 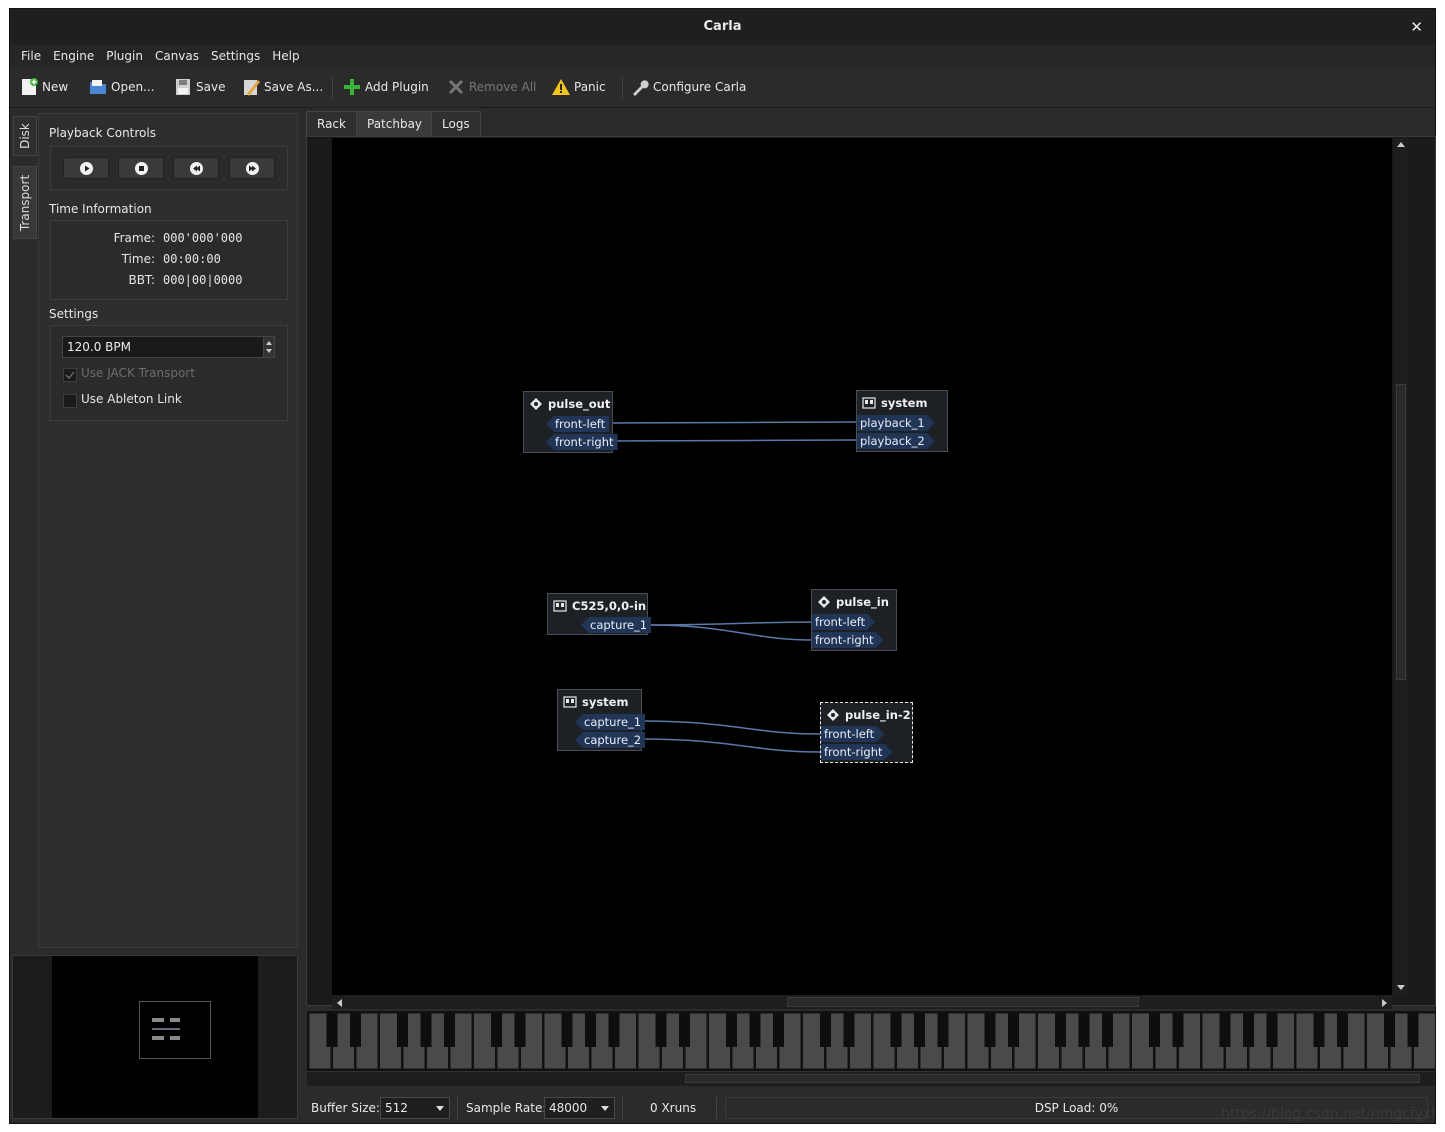 What do you see at coordinates (196, 168) in the screenshot?
I see `rewind-button` at bounding box center [196, 168].